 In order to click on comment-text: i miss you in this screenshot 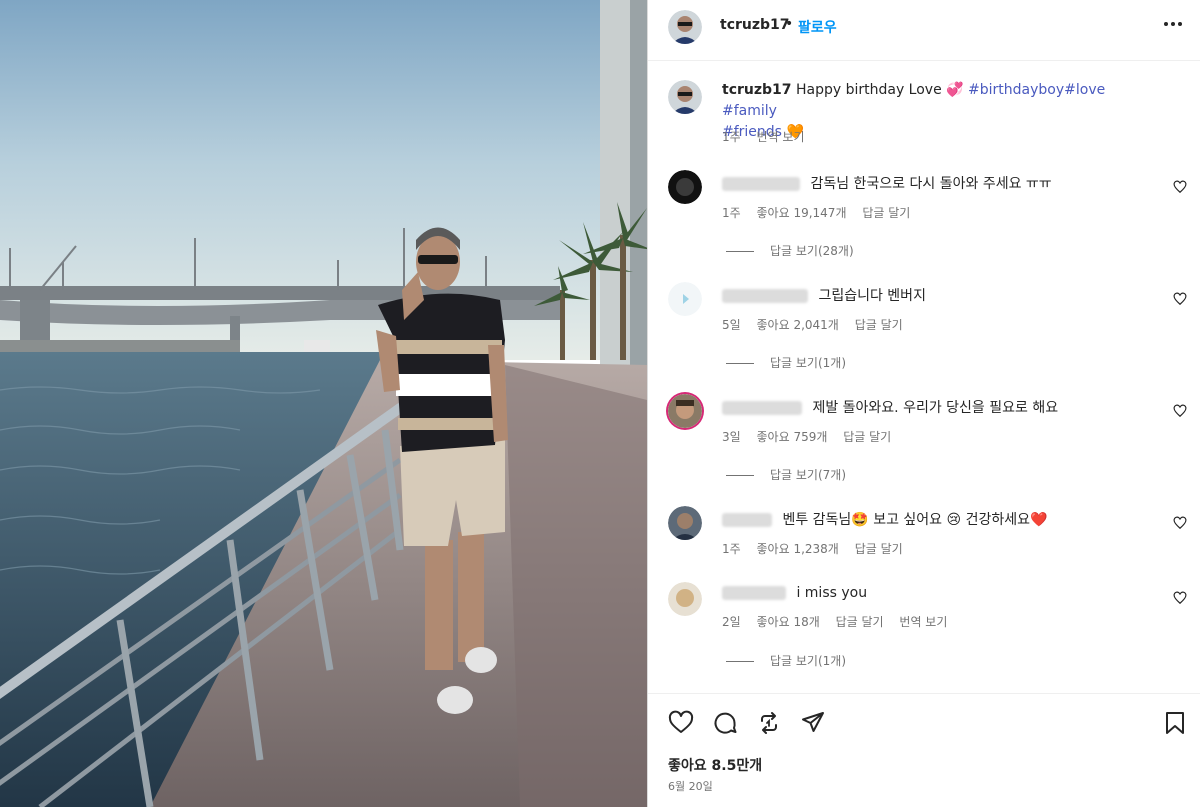, I will do `click(832, 593)`.